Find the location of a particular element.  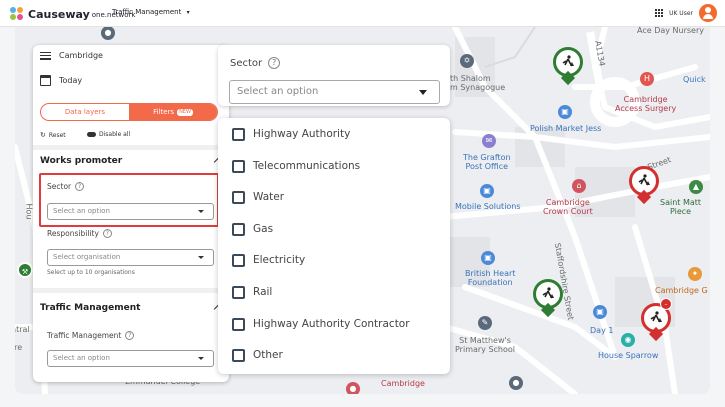

date-label: Today is located at coordinates (71, 80).